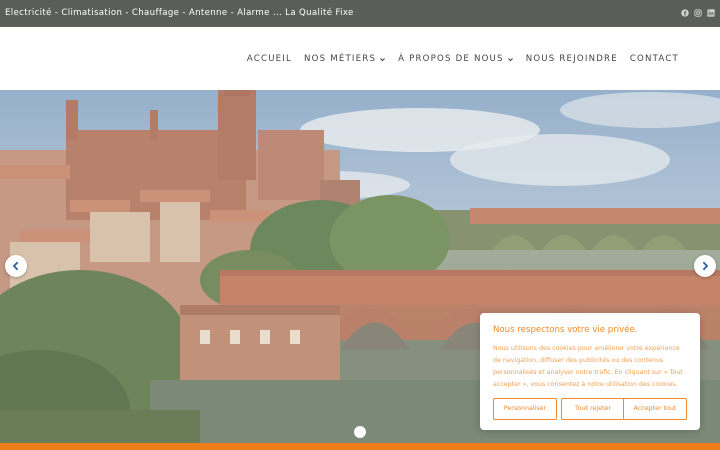 This screenshot has height=450, width=720. I want to click on nav-item-accueil: ACCUEIL, so click(269, 59).